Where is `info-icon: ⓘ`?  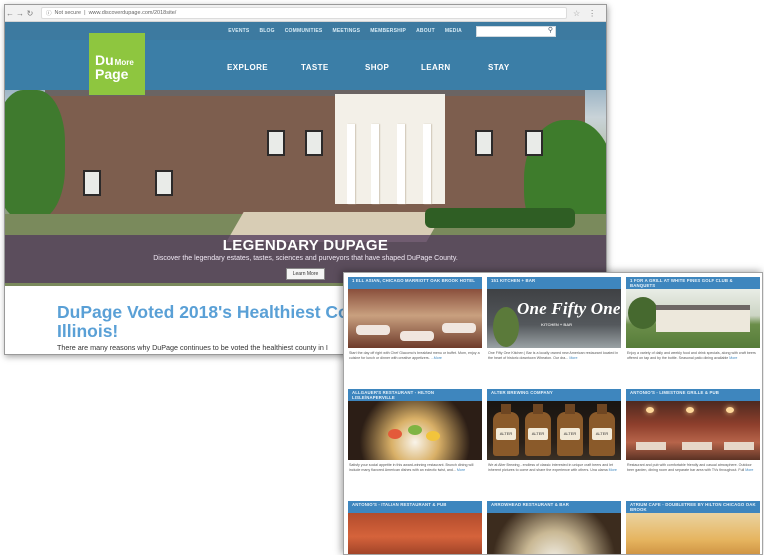
info-icon: ⓘ is located at coordinates (49, 14).